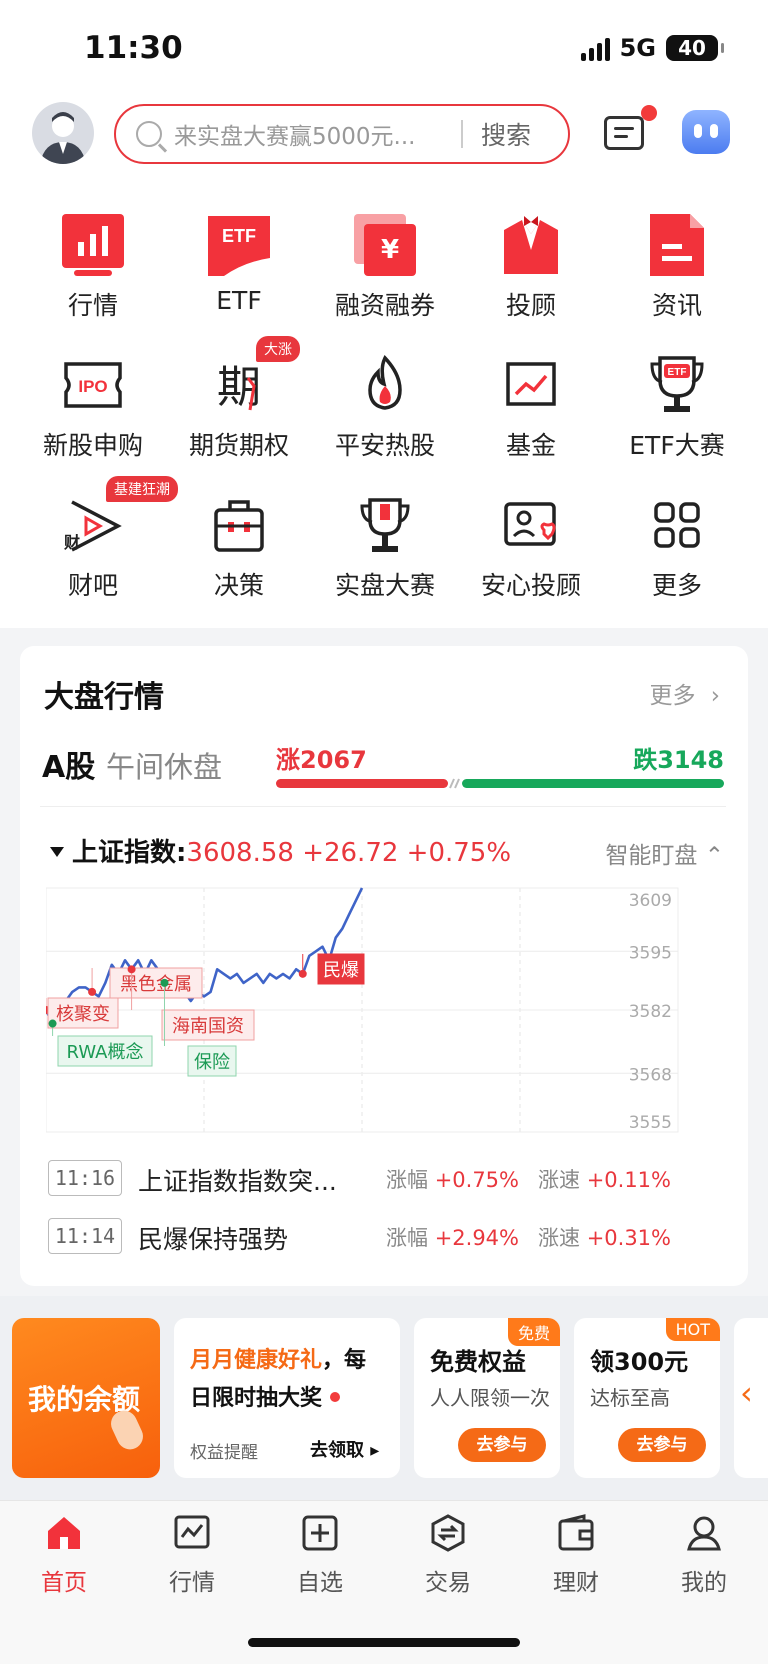 This screenshot has height=1664, width=768. What do you see at coordinates (287, 1398) in the screenshot?
I see `health-gift-card: 月月健康好礼，每 日限时抽大奖 权益提醒 去领取 ▸` at bounding box center [287, 1398].